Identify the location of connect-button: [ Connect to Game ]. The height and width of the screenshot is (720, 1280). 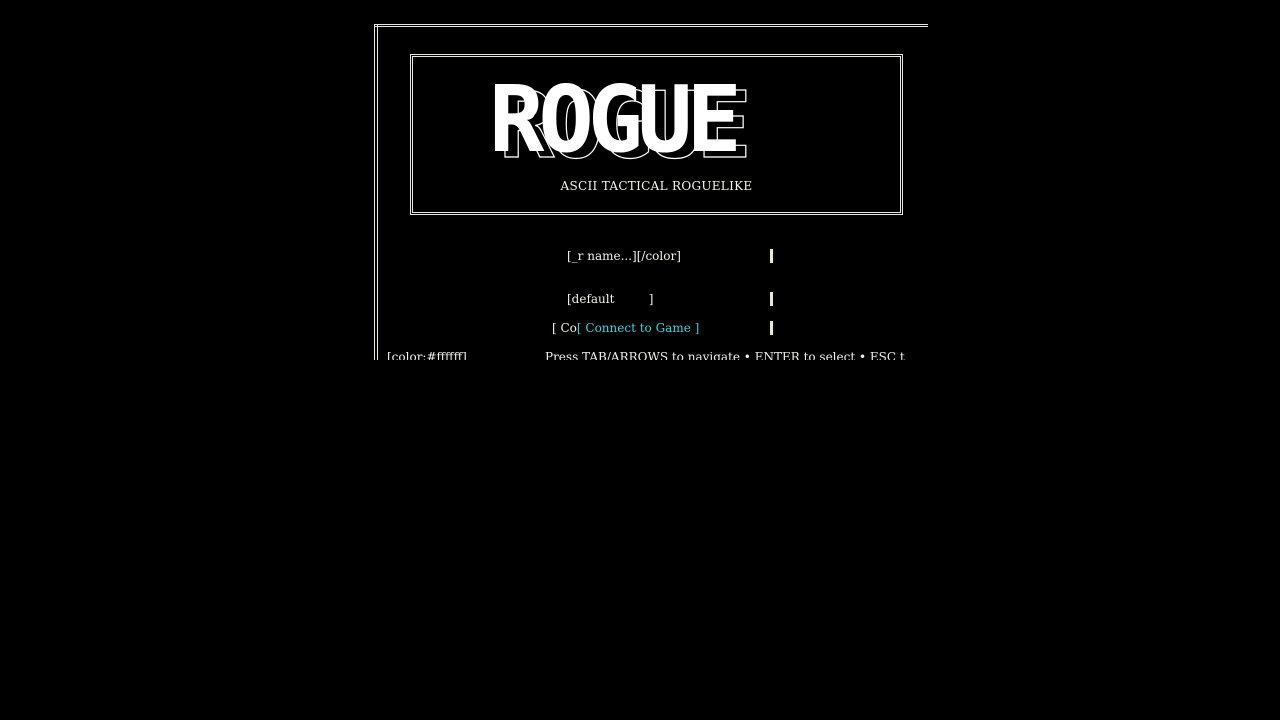
(638, 328).